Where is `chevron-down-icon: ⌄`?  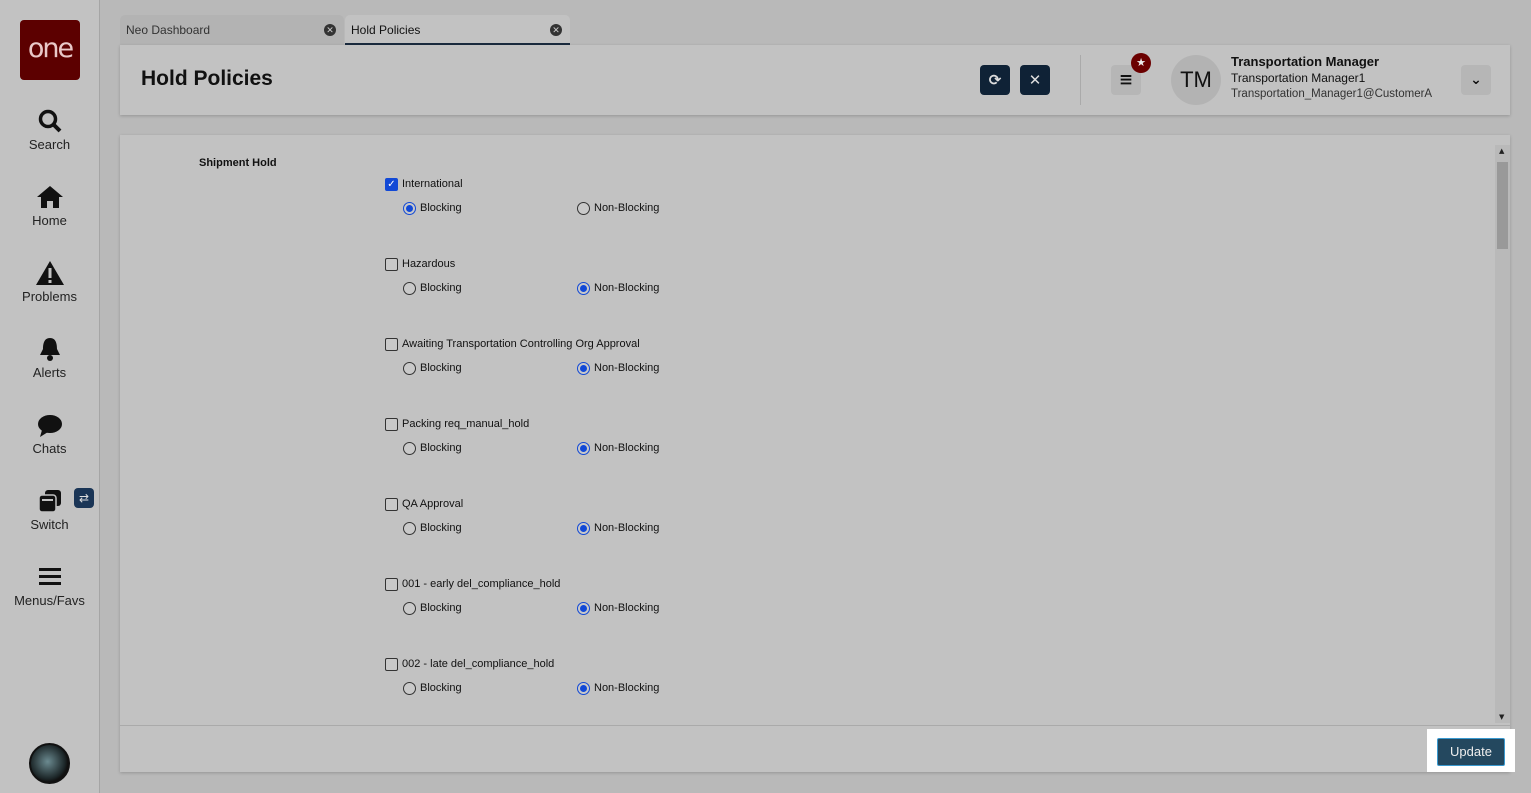 chevron-down-icon: ⌄ is located at coordinates (1476, 80).